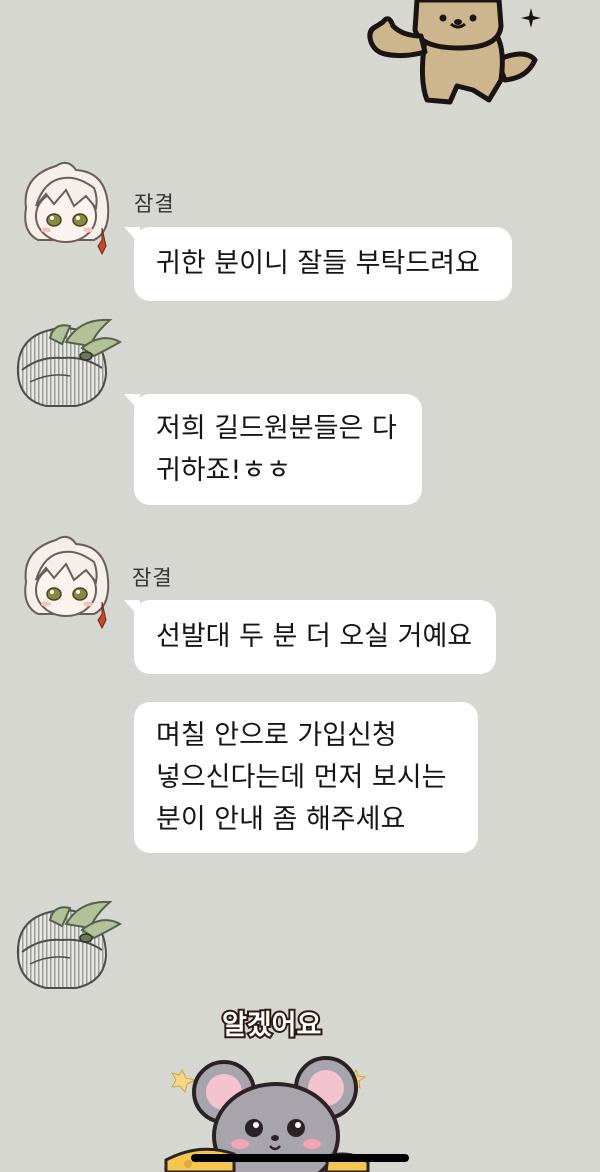 The height and width of the screenshot is (1172, 600). Describe the element at coordinates (455, 55) in the screenshot. I see `bear-thumbs-up-sticker` at that location.